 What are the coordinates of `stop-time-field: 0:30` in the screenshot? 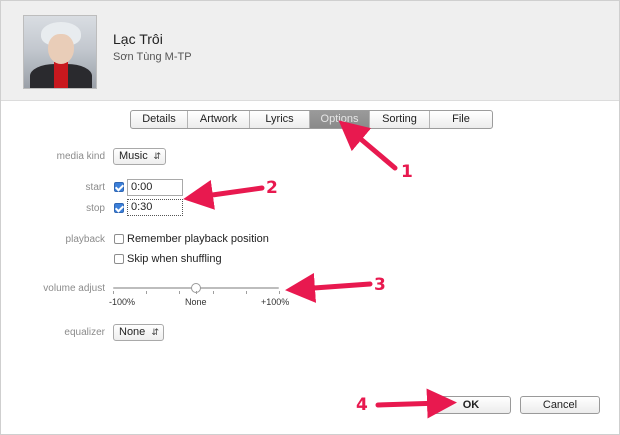 It's located at (155, 207).